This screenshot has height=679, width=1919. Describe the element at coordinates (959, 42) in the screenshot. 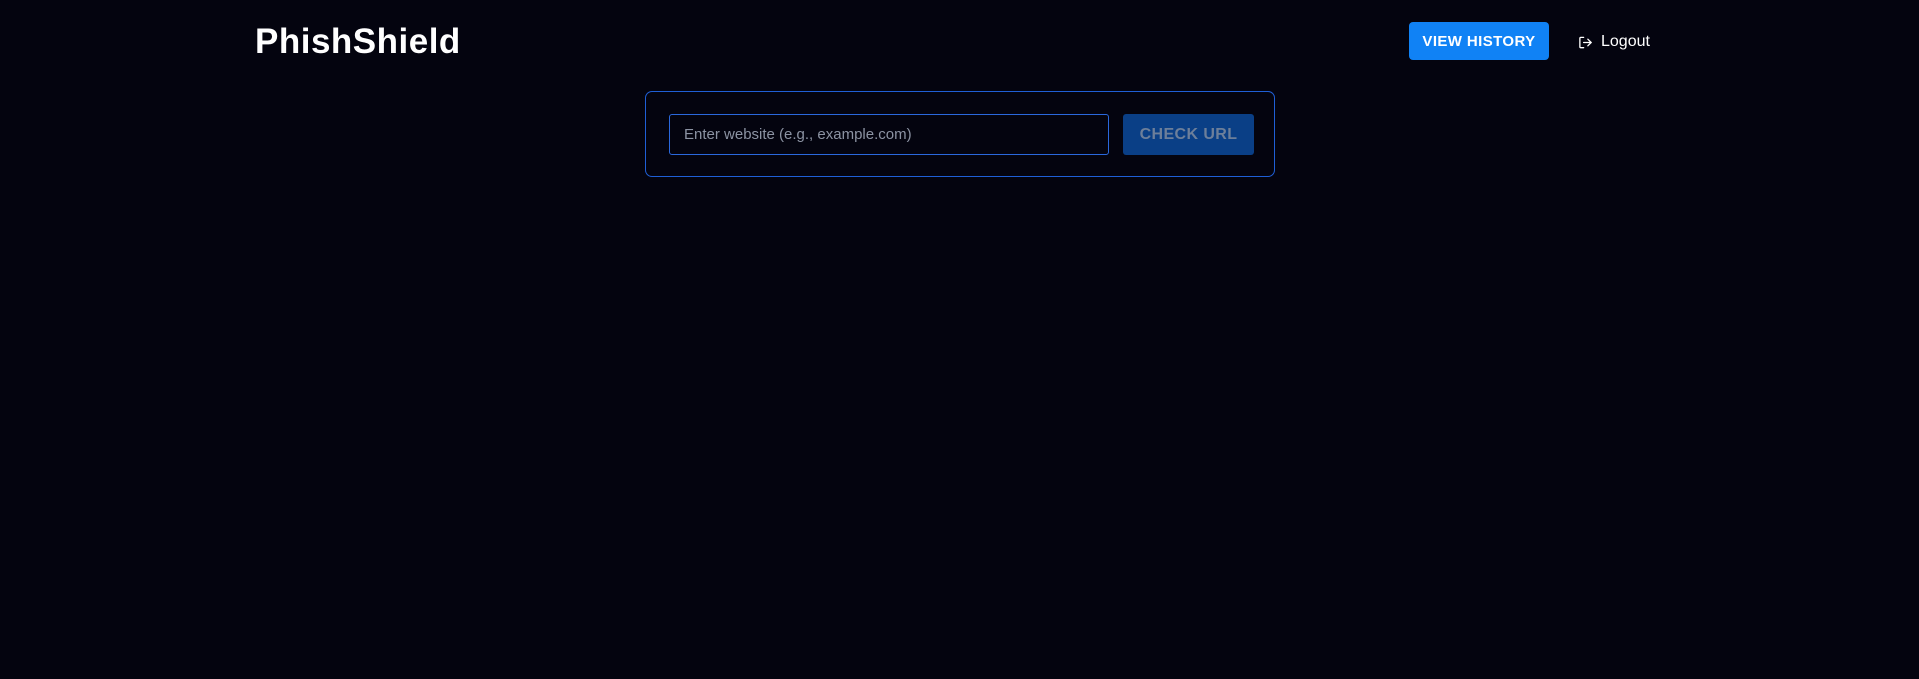

I see `top-bar: PhishShield VIEW HISTORY Logout` at that location.